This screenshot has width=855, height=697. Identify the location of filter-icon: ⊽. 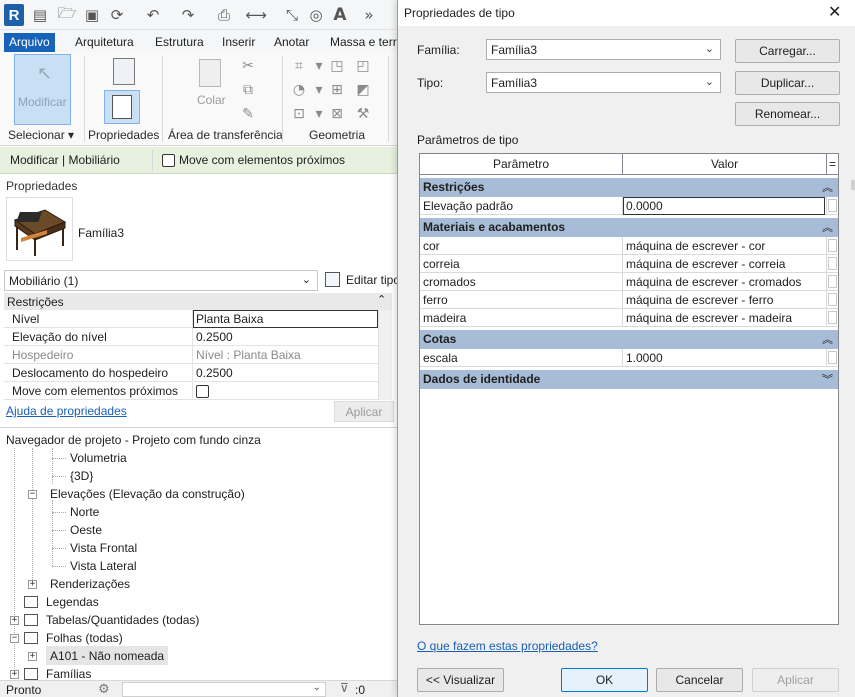
(344, 688).